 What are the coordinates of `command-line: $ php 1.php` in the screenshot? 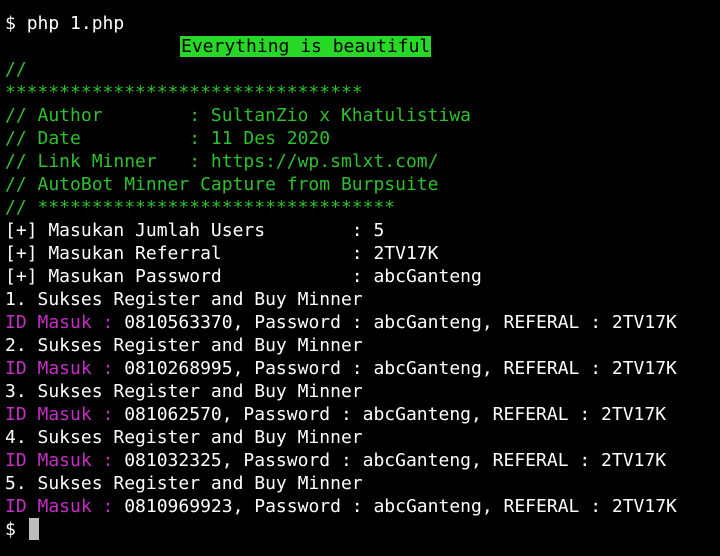 It's located at (362, 23).